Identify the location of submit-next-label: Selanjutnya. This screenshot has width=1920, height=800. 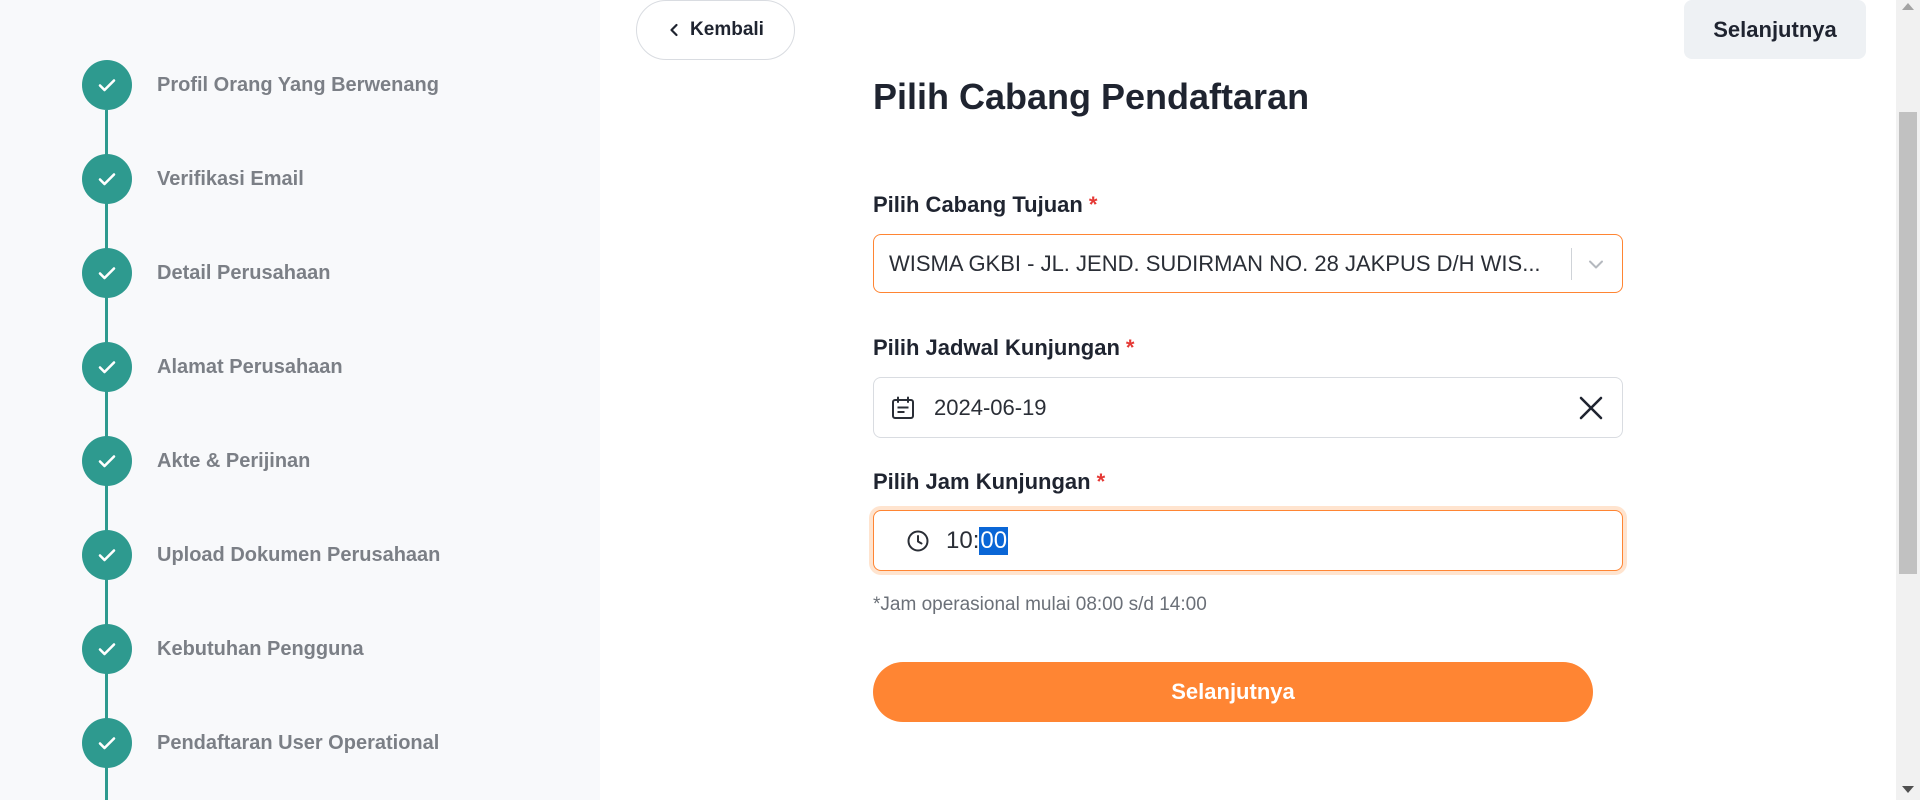
(1233, 691).